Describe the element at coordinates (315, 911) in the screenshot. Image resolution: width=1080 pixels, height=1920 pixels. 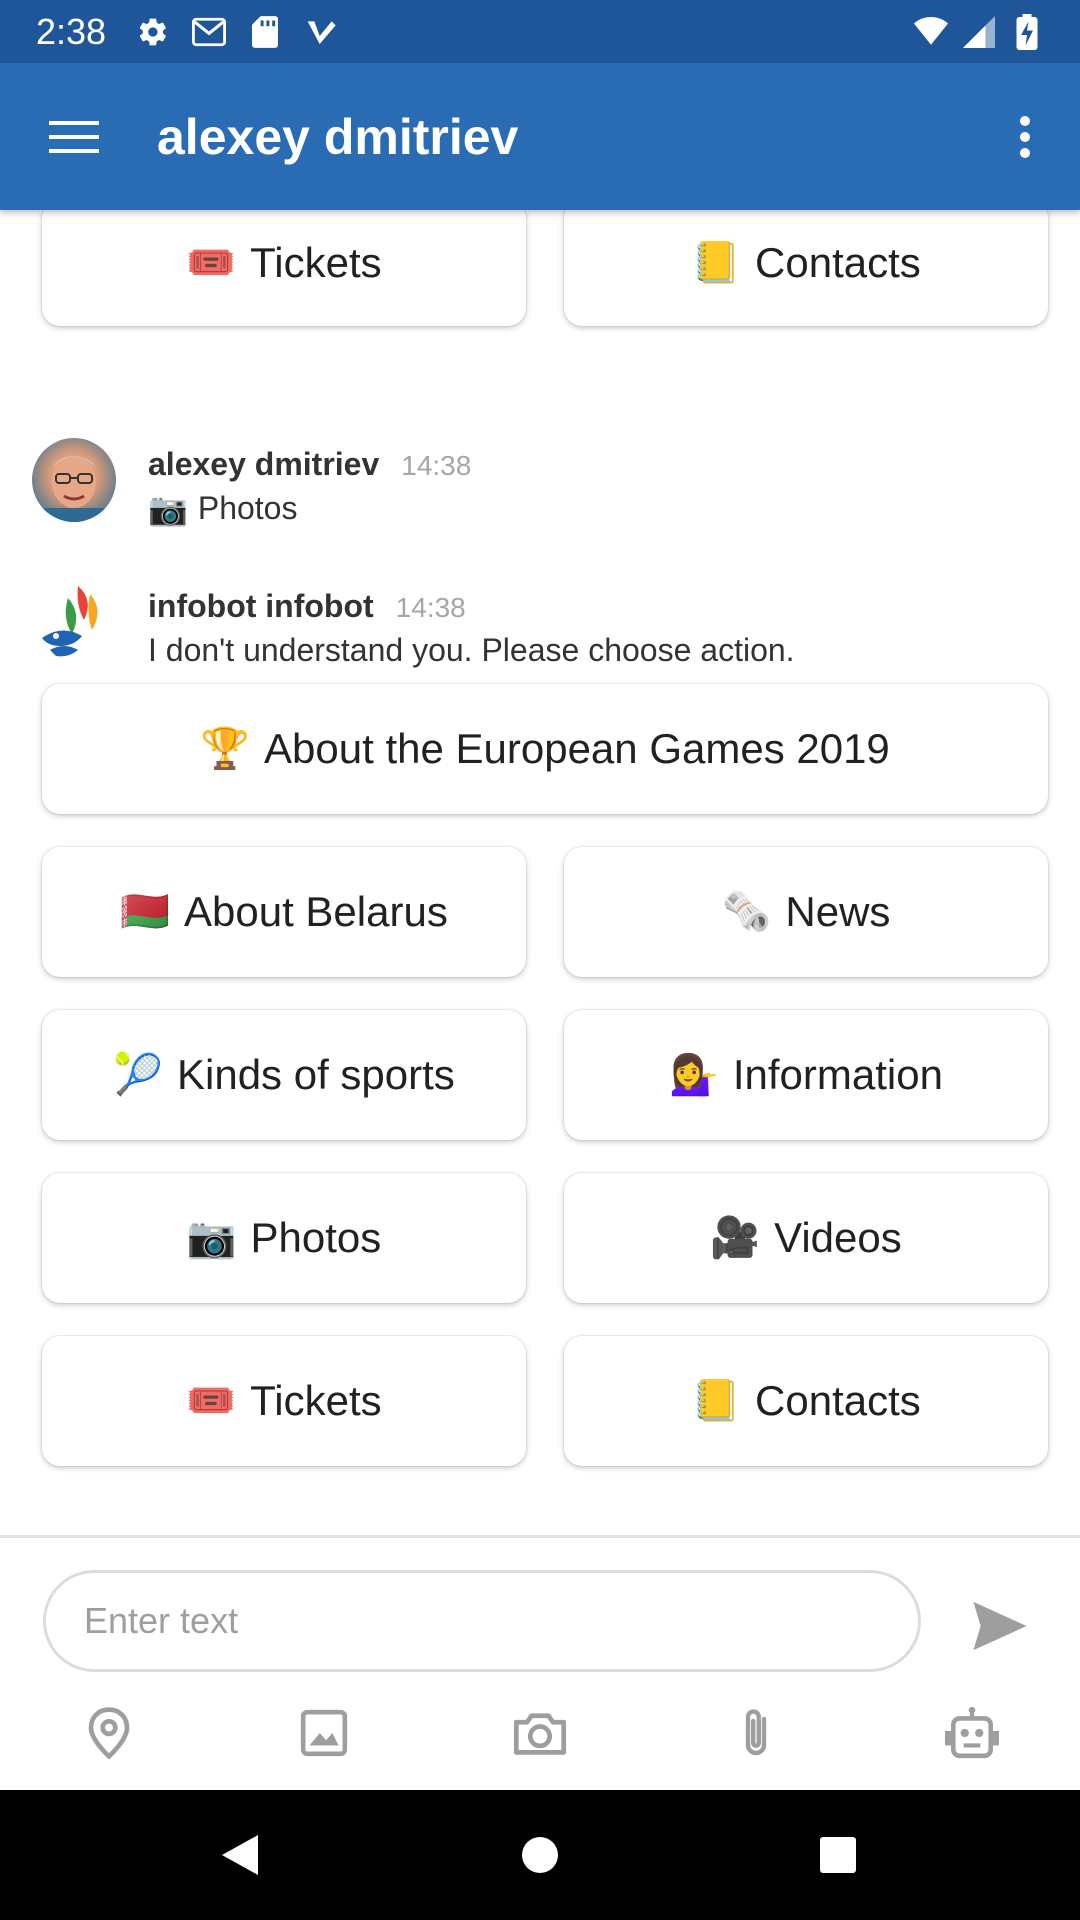
I see `keyboard-button-label: About Belarus` at that location.